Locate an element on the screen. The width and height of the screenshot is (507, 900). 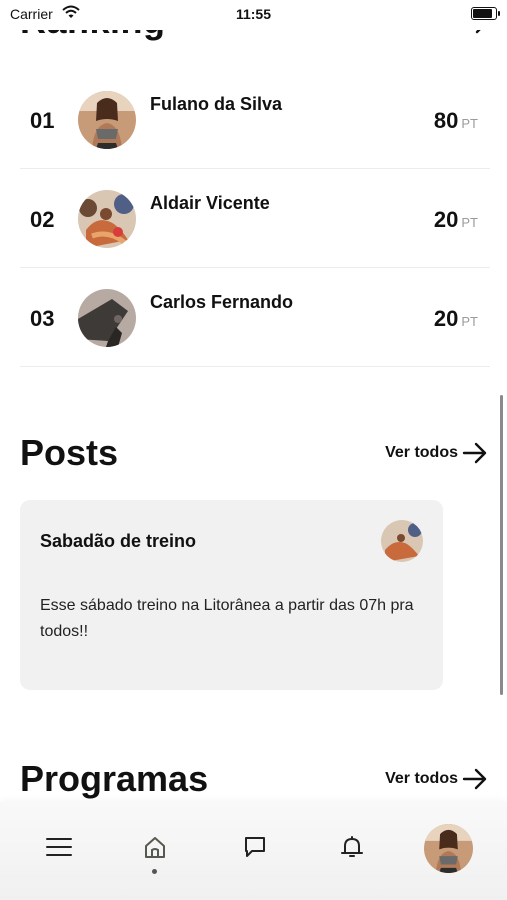
posts-see-all-button: Ver todos is located at coordinates (421, 453).